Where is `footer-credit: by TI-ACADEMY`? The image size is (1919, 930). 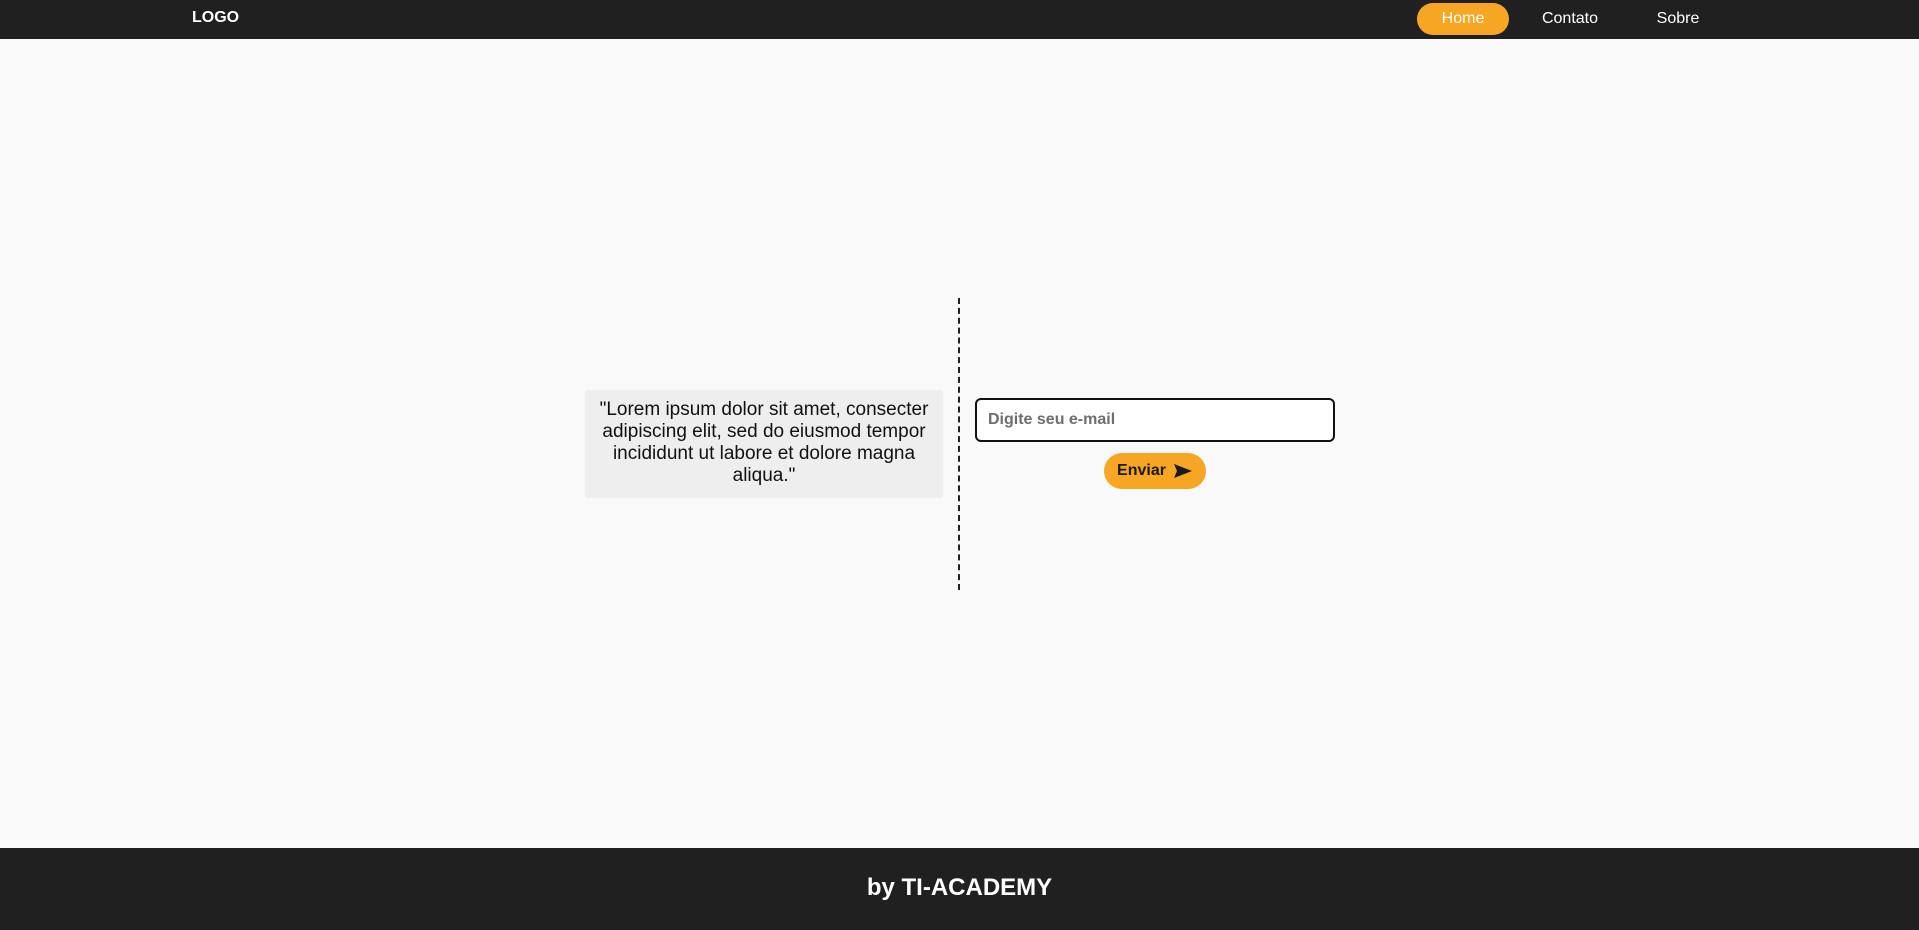
footer-credit: by TI-ACADEMY is located at coordinates (959, 887).